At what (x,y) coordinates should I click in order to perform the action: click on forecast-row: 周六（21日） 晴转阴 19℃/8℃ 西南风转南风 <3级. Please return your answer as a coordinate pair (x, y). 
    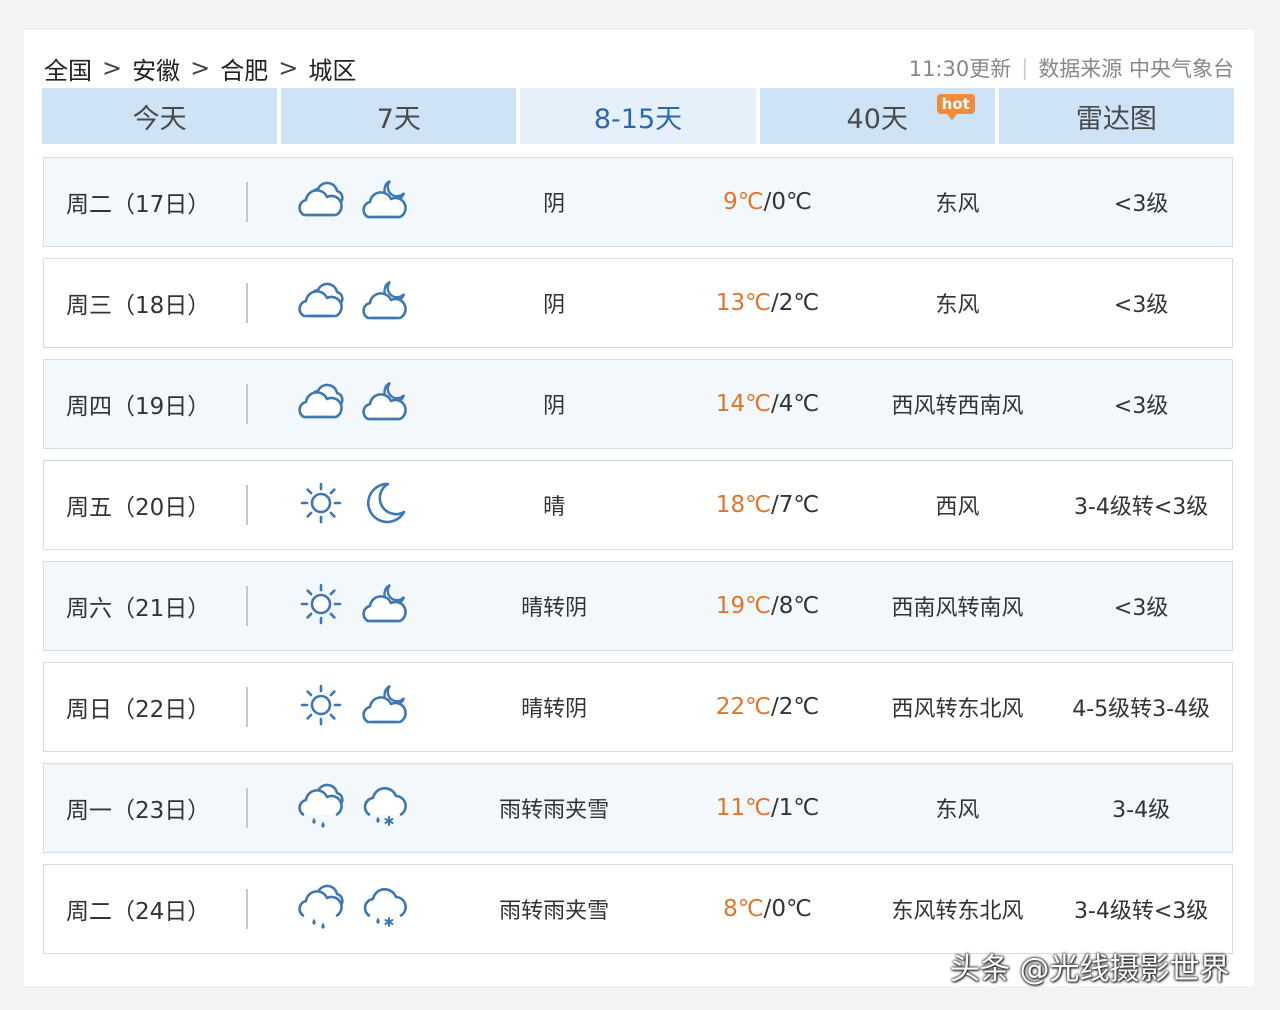
    Looking at the image, I should click on (638, 606).